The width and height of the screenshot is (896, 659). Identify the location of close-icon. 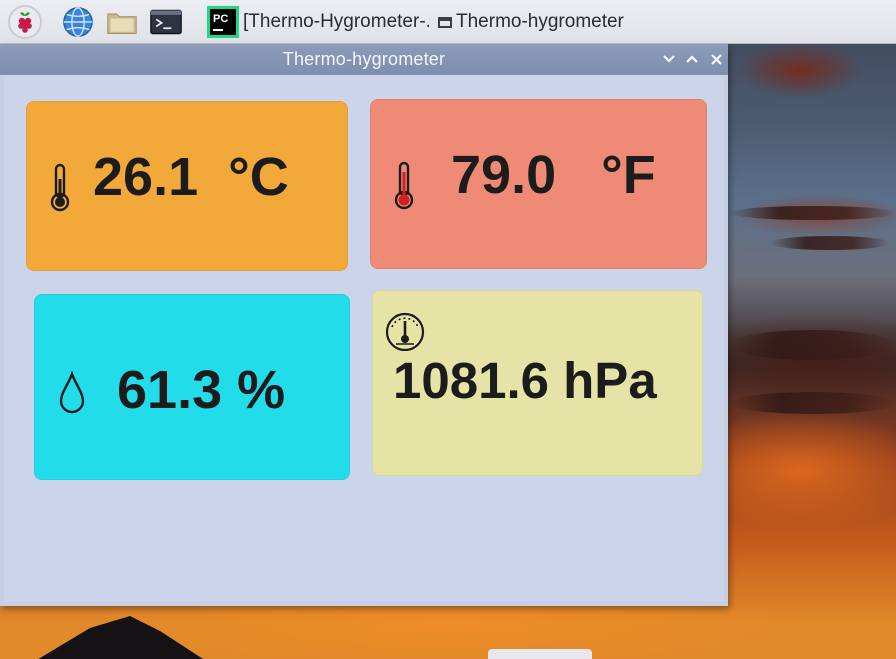
(716, 59).